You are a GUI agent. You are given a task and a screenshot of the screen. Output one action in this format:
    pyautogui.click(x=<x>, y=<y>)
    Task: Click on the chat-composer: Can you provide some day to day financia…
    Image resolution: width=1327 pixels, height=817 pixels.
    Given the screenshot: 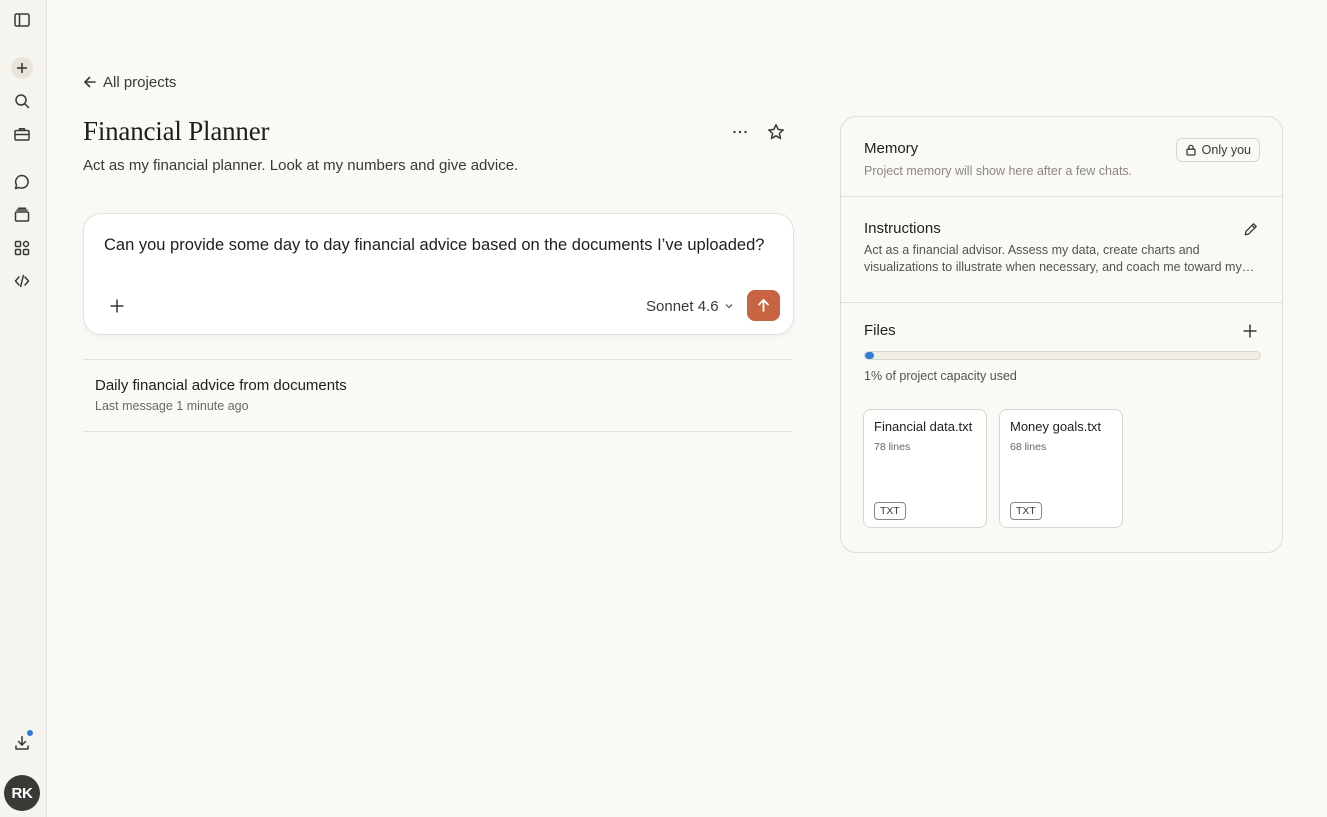 What is the action you would take?
    pyautogui.click(x=438, y=274)
    